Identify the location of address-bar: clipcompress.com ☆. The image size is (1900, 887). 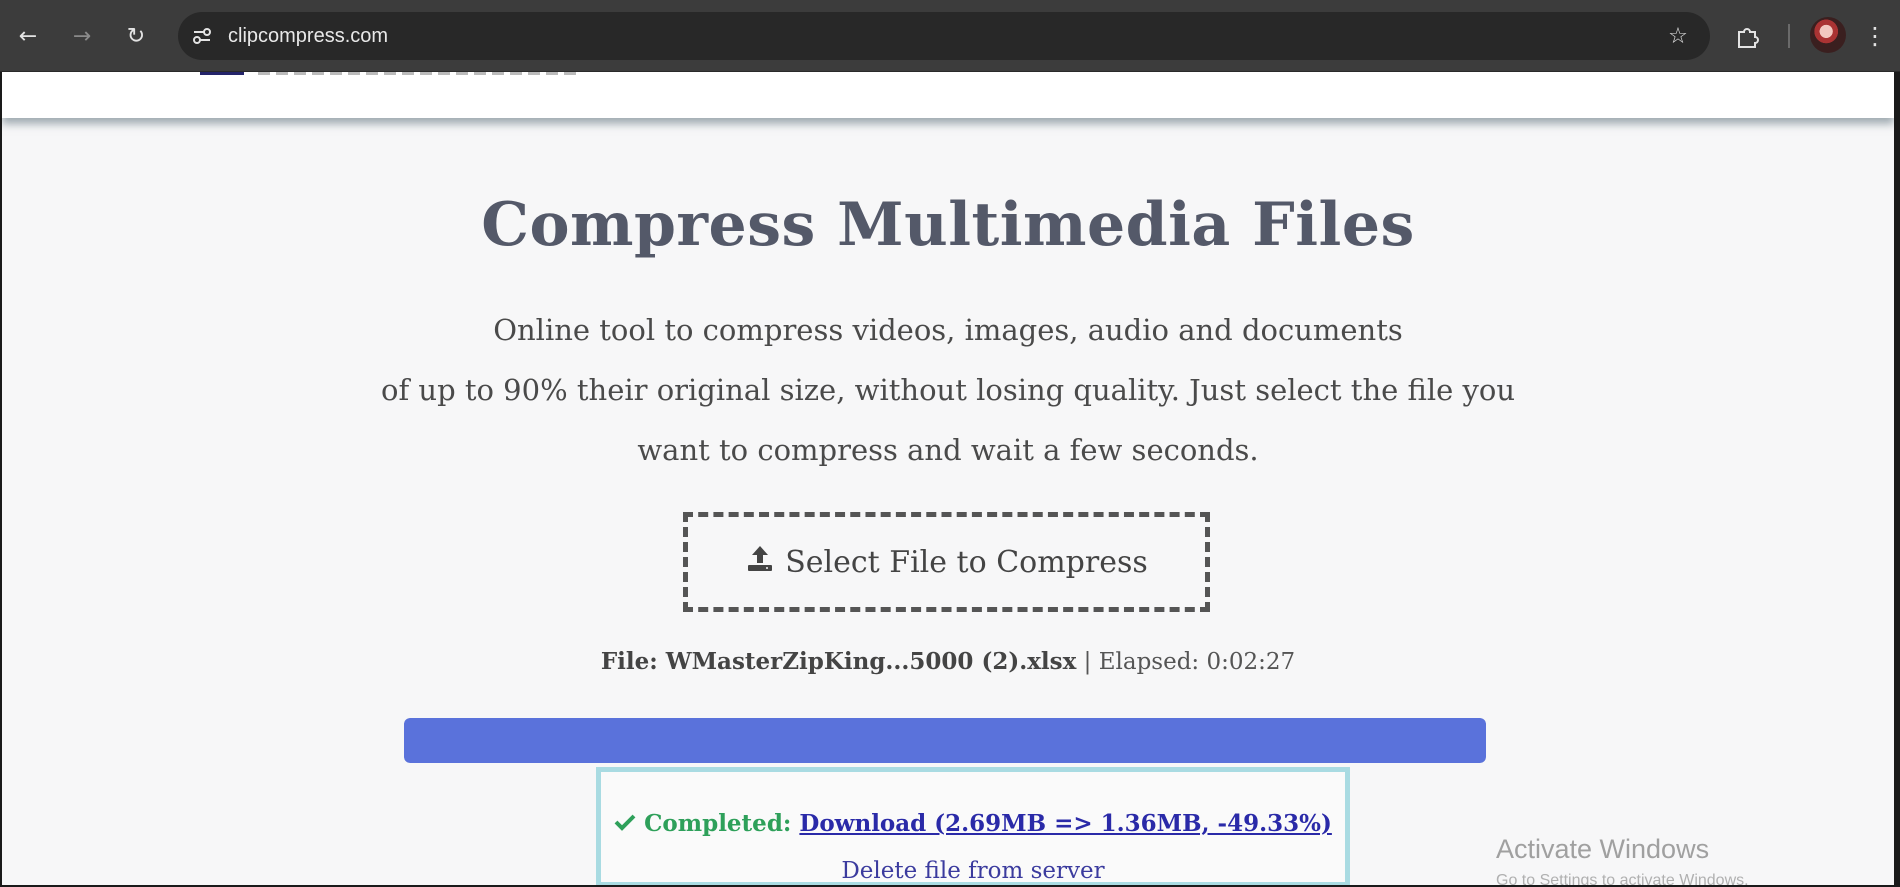
(944, 36).